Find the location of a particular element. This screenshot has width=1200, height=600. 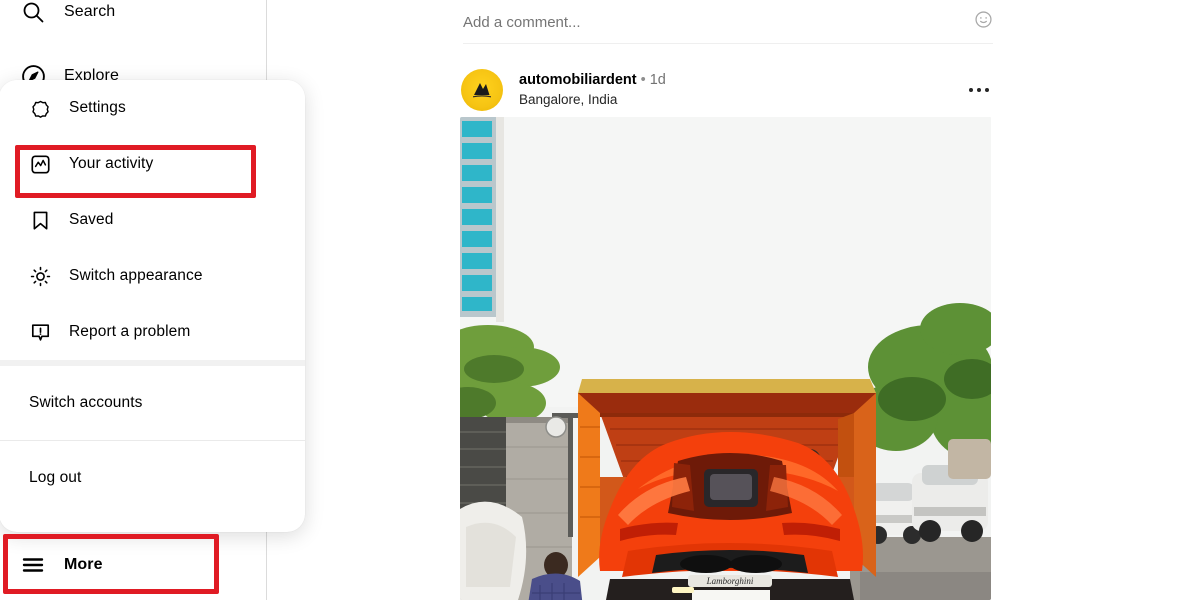

sidebar-item-label: Search is located at coordinates (90, 11).